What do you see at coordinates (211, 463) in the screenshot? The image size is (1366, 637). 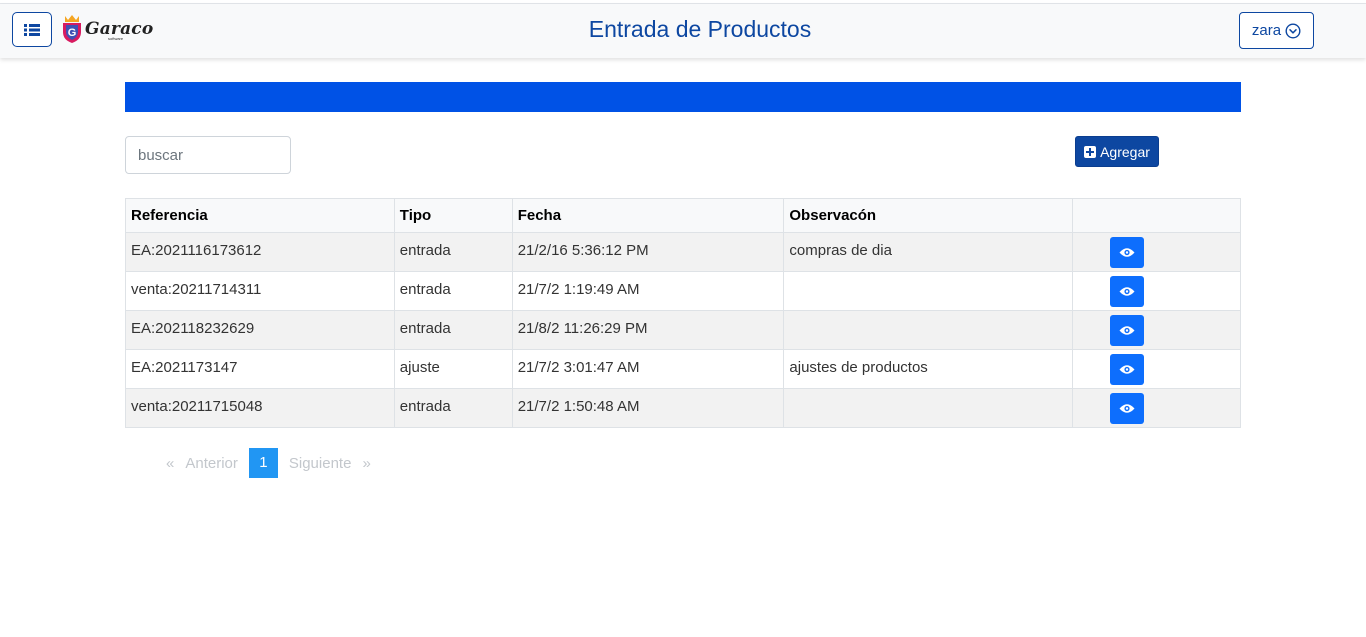 I see `pagination-previous: Anterior` at bounding box center [211, 463].